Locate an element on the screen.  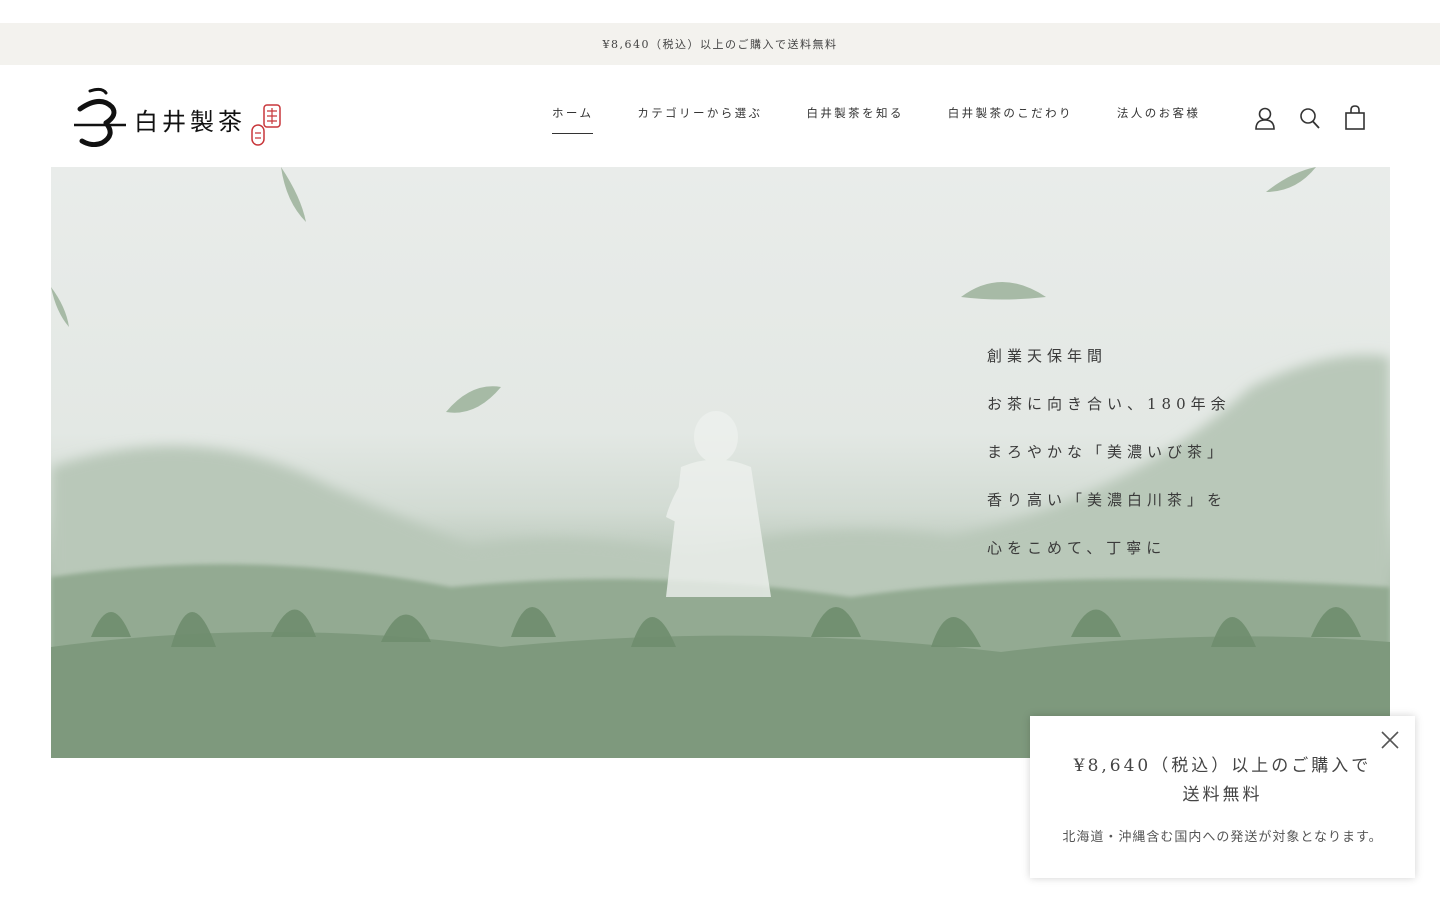
nav-item-categories: カテゴリーから選ぶ is located at coordinates (699, 119).